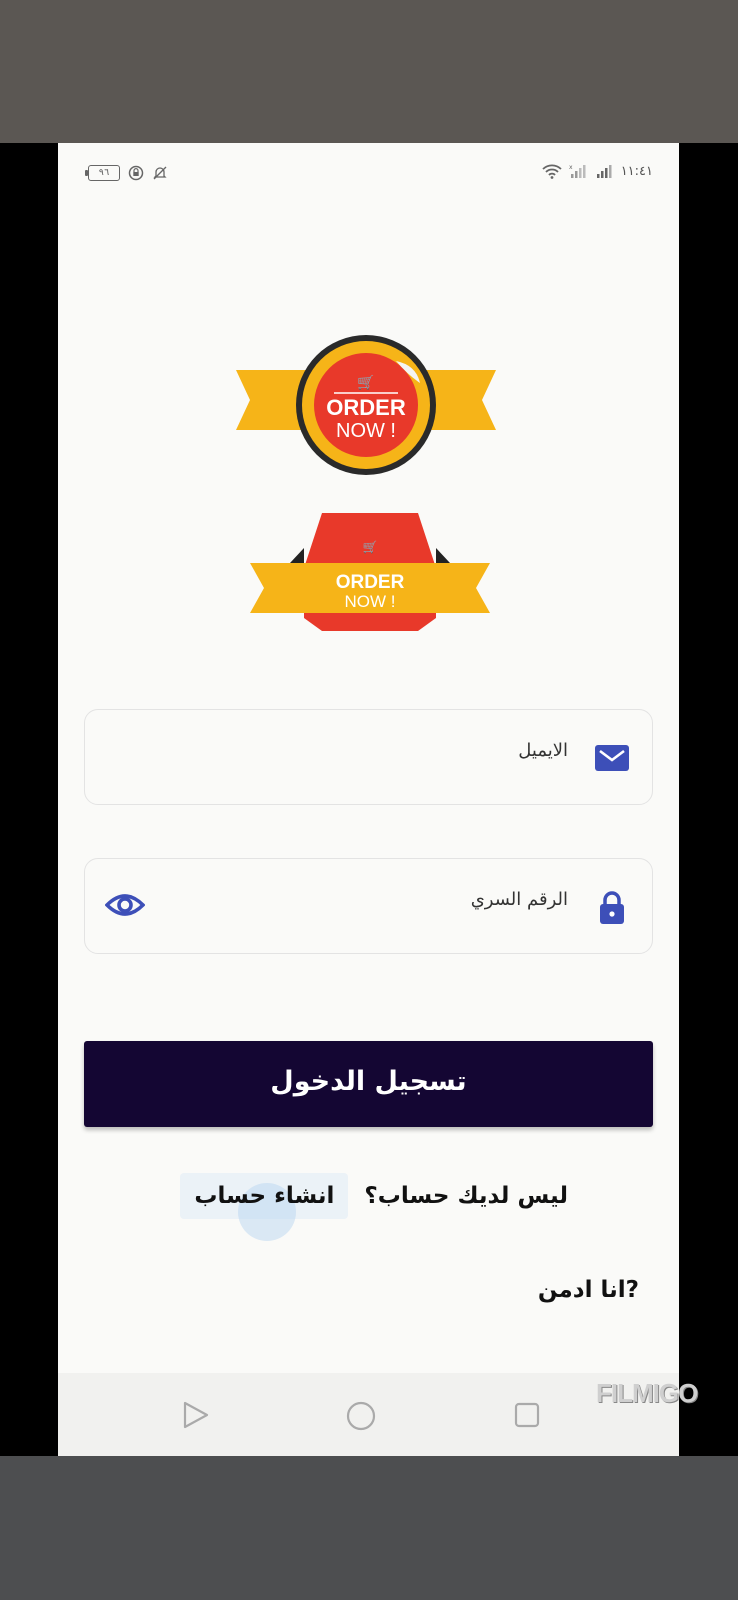  I want to click on filmigo-watermark: FILMIGO, so click(647, 1393).